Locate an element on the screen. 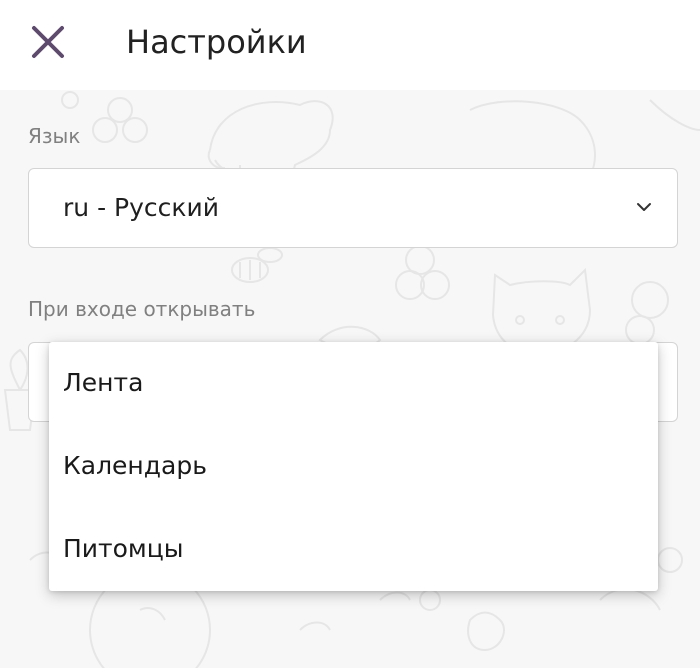  language-select-value: ru - Русский is located at coordinates (141, 207).